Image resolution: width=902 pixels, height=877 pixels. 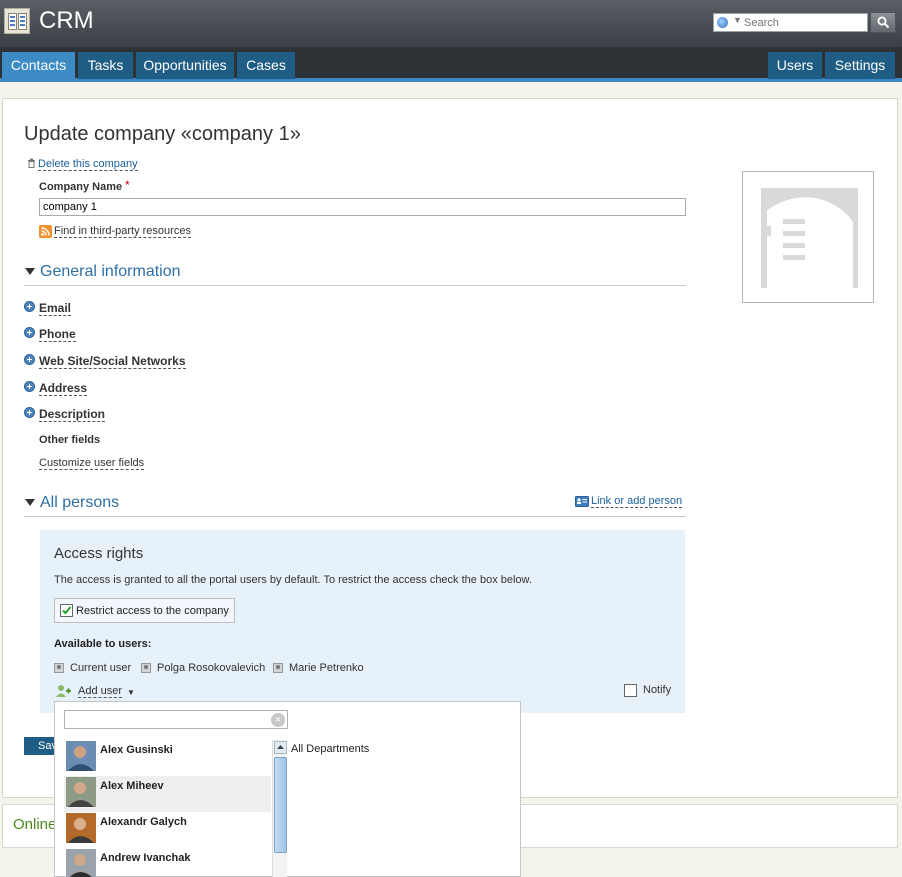 I want to click on trash-icon, so click(x=31, y=163).